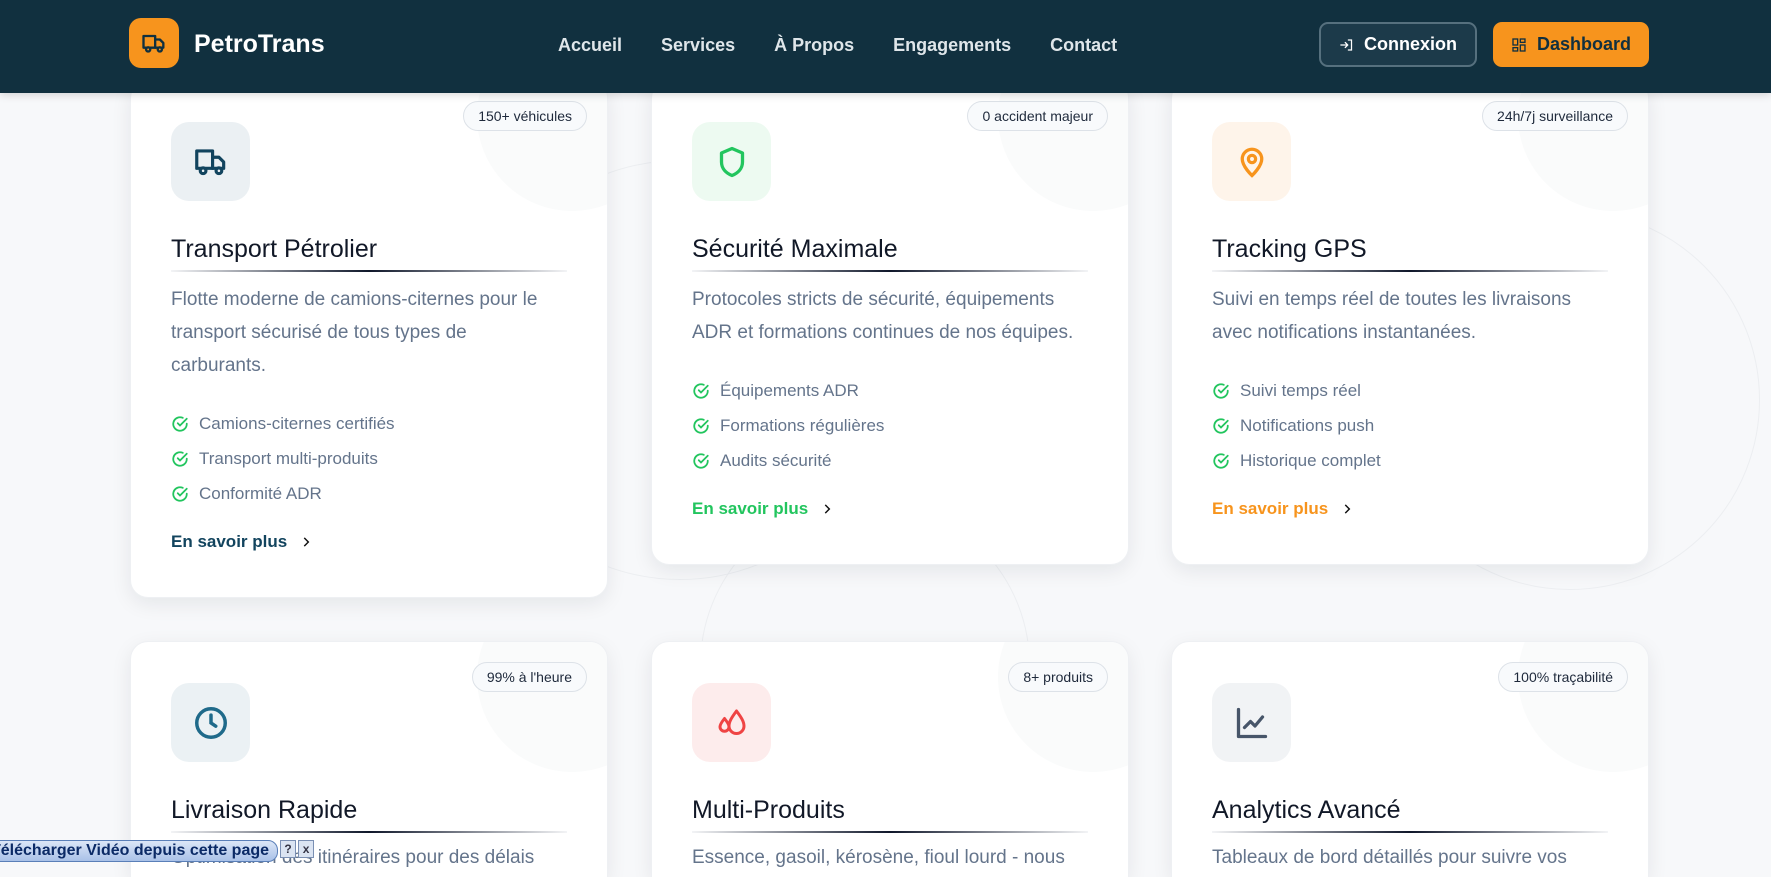 This screenshot has height=877, width=1771. I want to click on download-video-button: Télécharger Vidéo depuis cette page, so click(139, 851).